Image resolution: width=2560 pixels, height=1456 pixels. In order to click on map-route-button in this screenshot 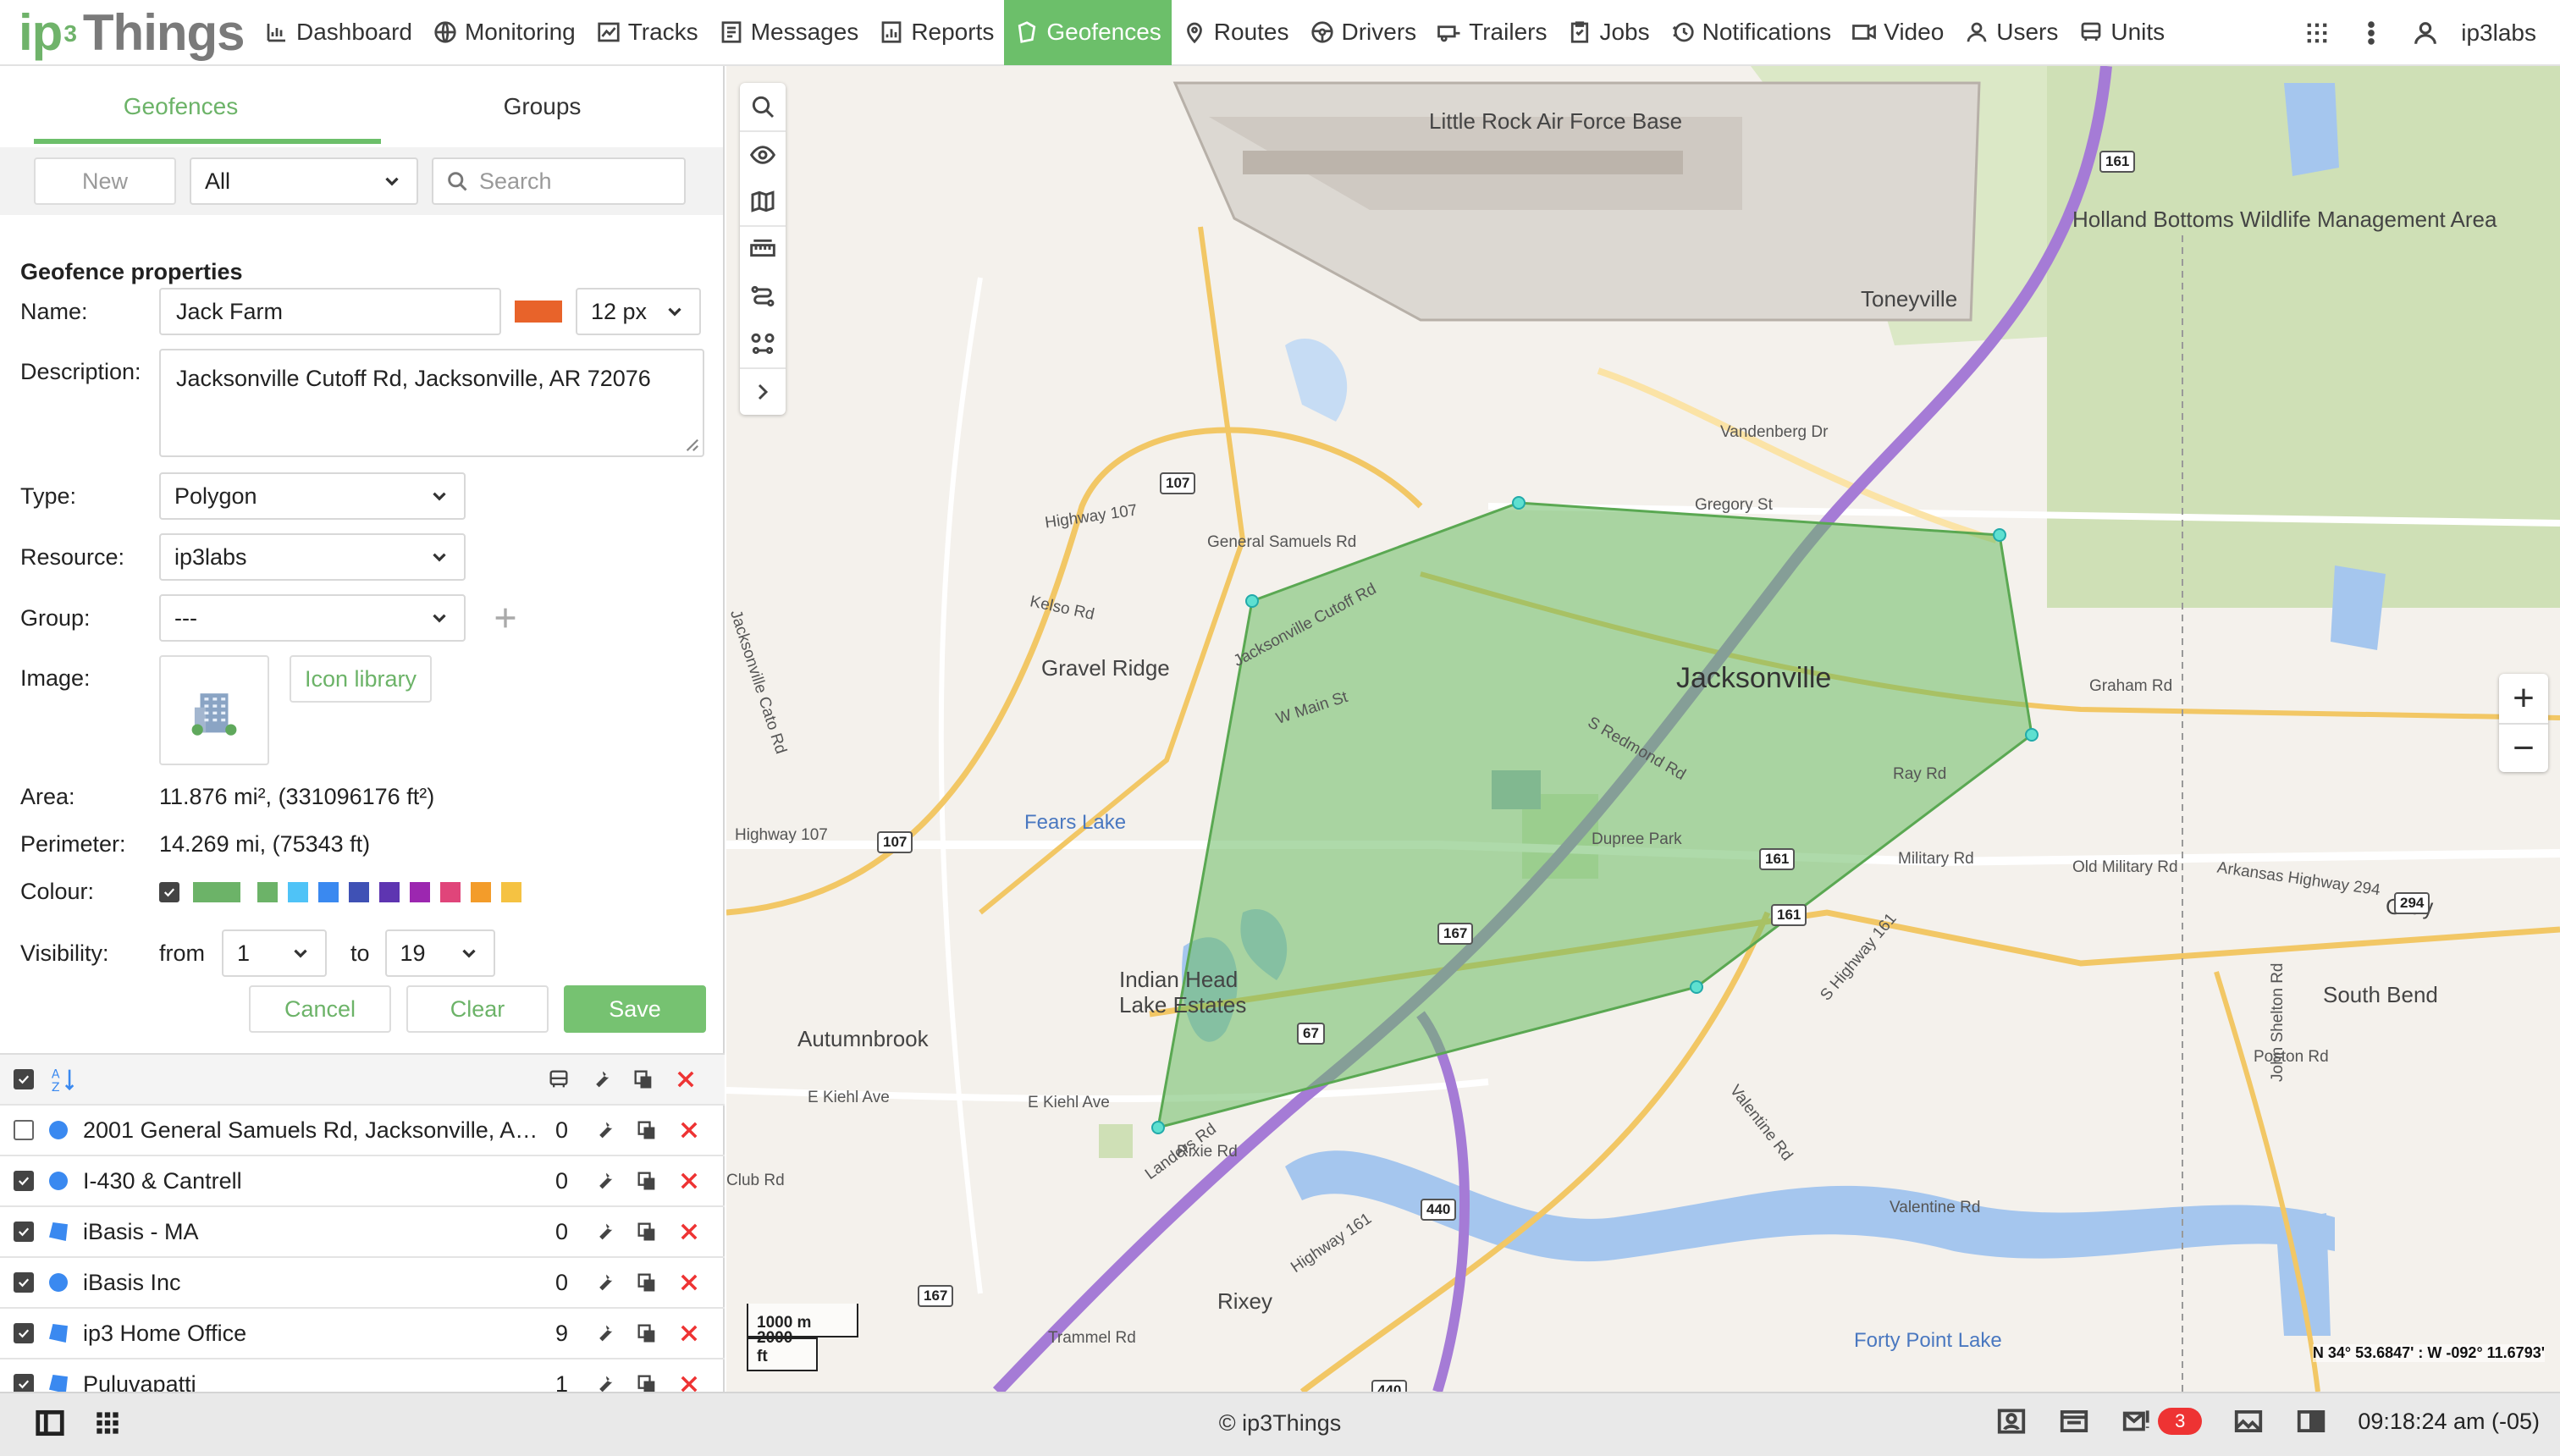, I will do `click(763, 296)`.